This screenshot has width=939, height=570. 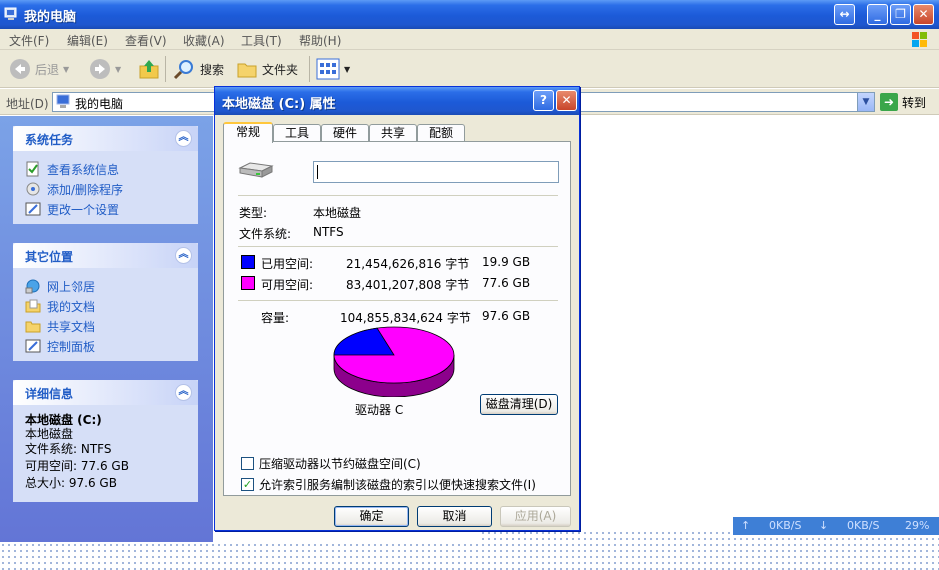 What do you see at coordinates (146, 40) in the screenshot?
I see `menu-view: 查看(V)` at bounding box center [146, 40].